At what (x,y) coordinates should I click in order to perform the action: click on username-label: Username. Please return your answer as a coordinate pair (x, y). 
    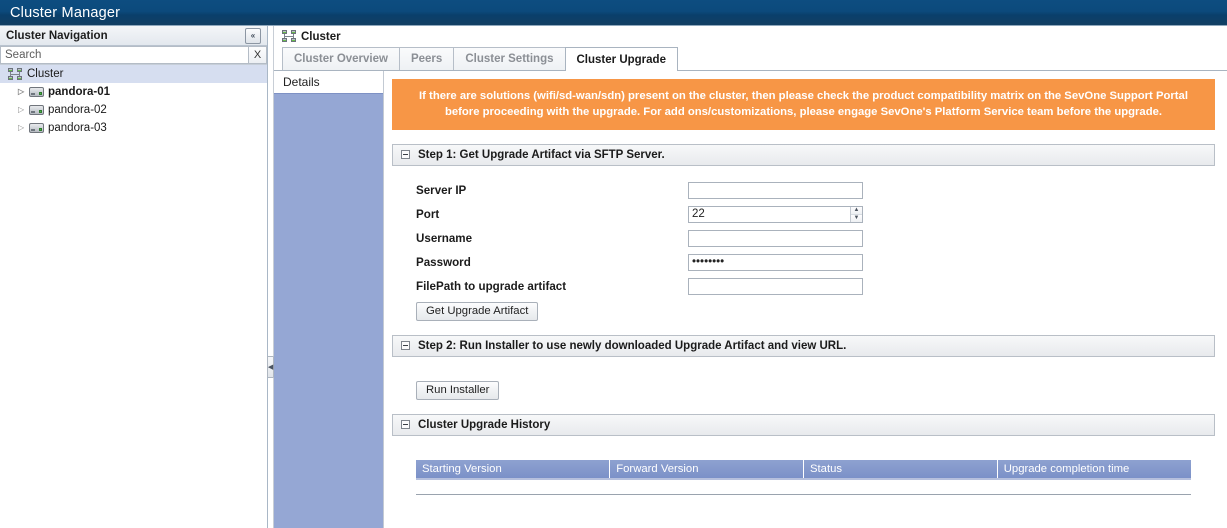
    Looking at the image, I should click on (444, 238).